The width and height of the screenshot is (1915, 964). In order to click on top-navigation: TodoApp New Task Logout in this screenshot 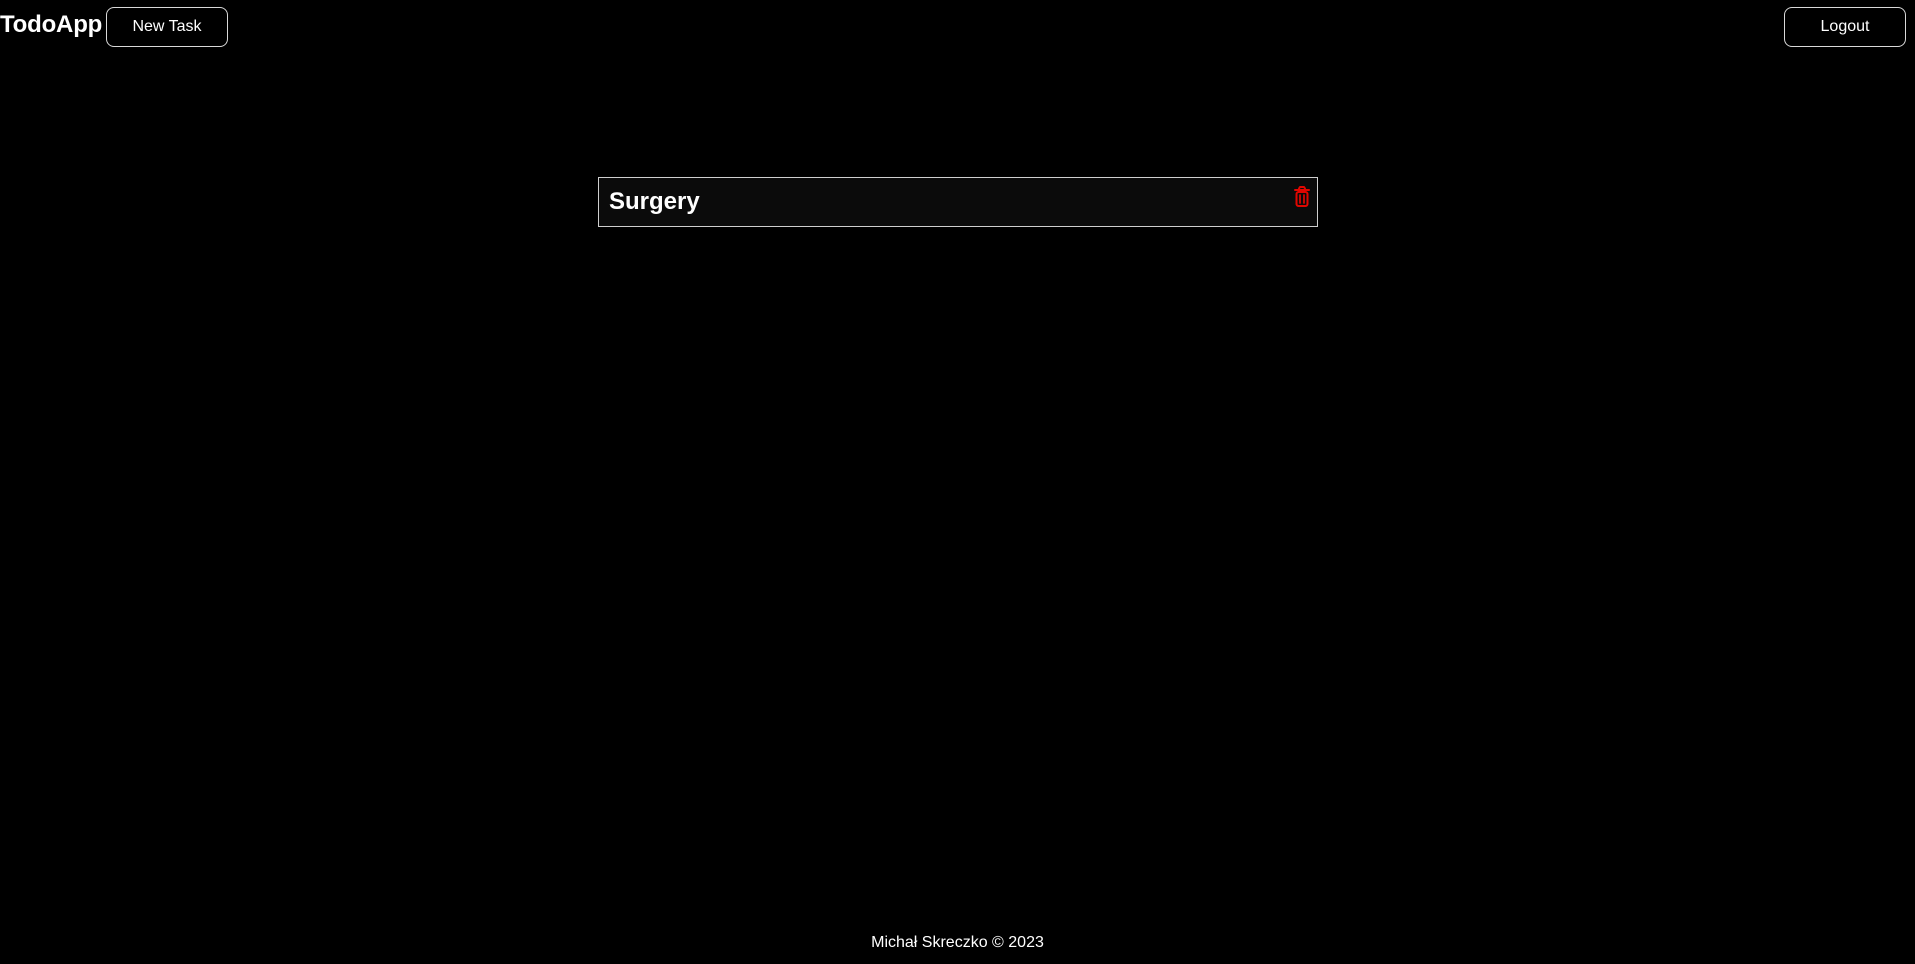, I will do `click(957, 28)`.